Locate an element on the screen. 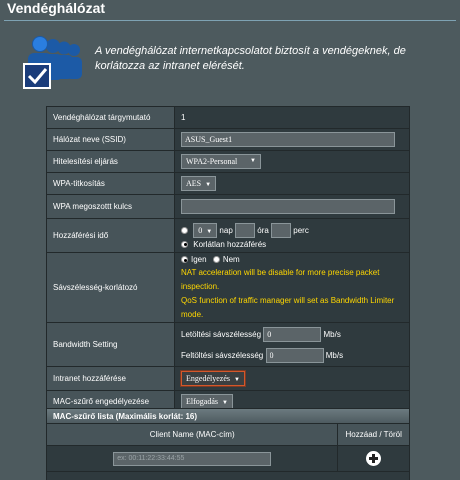  wpa-enc-label: WPA-titkosítás is located at coordinates (110, 183).